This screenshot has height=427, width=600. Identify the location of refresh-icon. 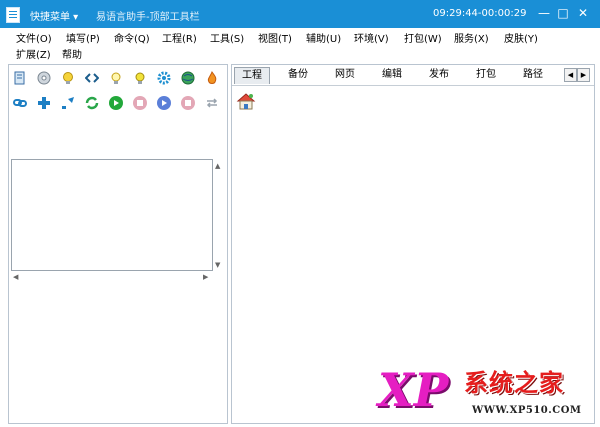
(92, 103).